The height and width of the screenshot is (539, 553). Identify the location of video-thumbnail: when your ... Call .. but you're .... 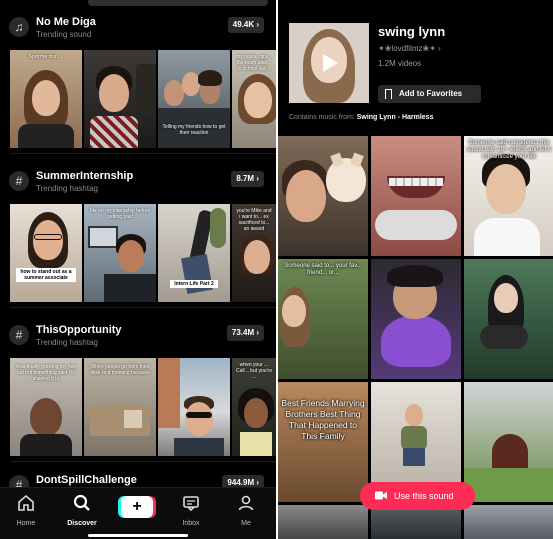
(254, 407).